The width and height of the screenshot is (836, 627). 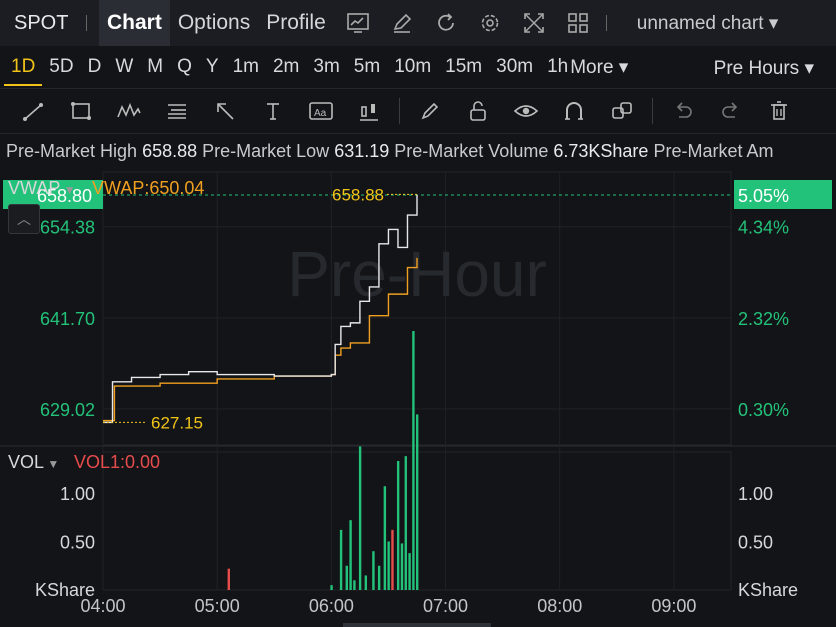 I want to click on vol-indicator-label: VOL ▼, so click(x=33, y=462).